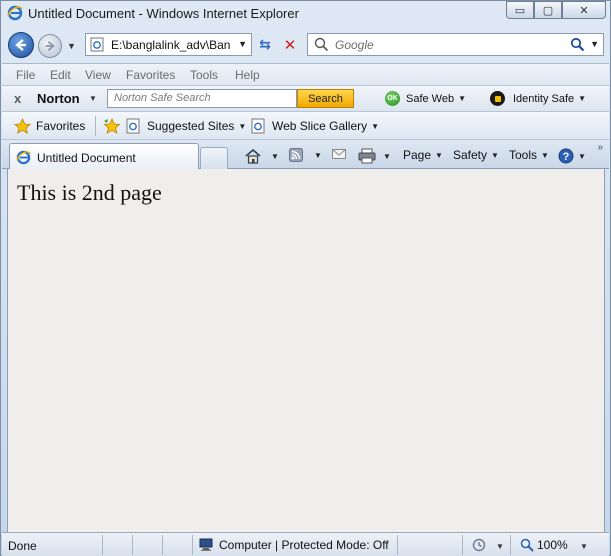 The width and height of the screenshot is (611, 556). Describe the element at coordinates (538, 98) in the screenshot. I see `identity-safe-button: Identity Safe ▼` at that location.